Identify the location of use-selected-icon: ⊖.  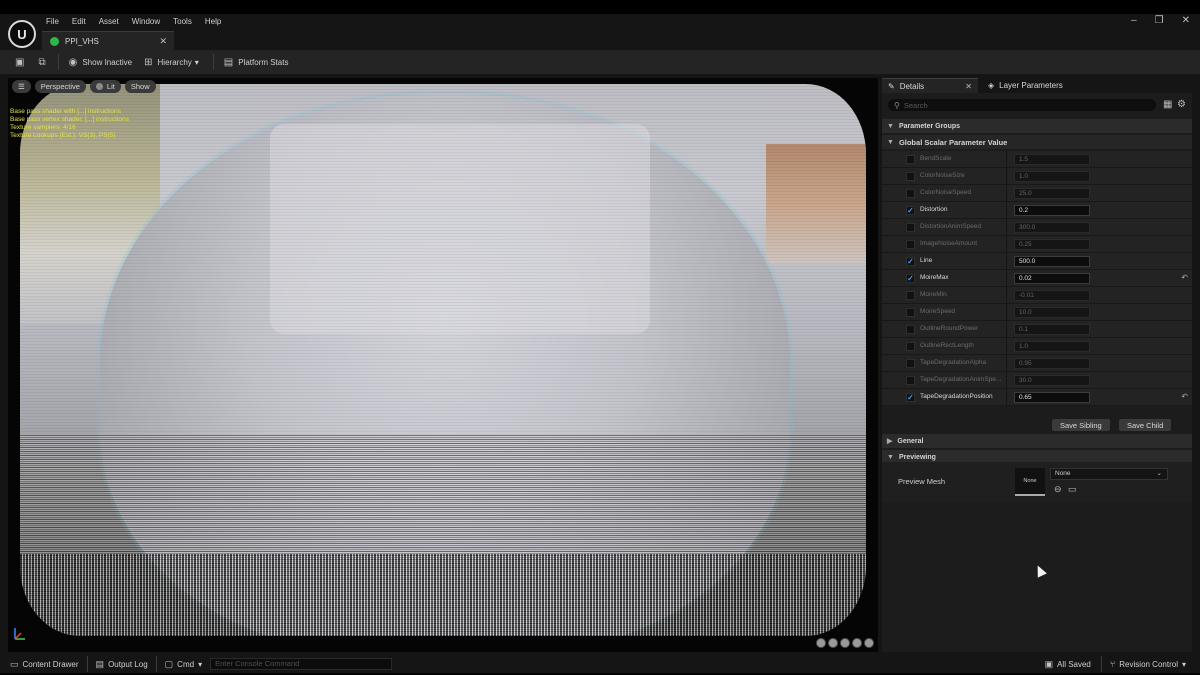
(1058, 489).